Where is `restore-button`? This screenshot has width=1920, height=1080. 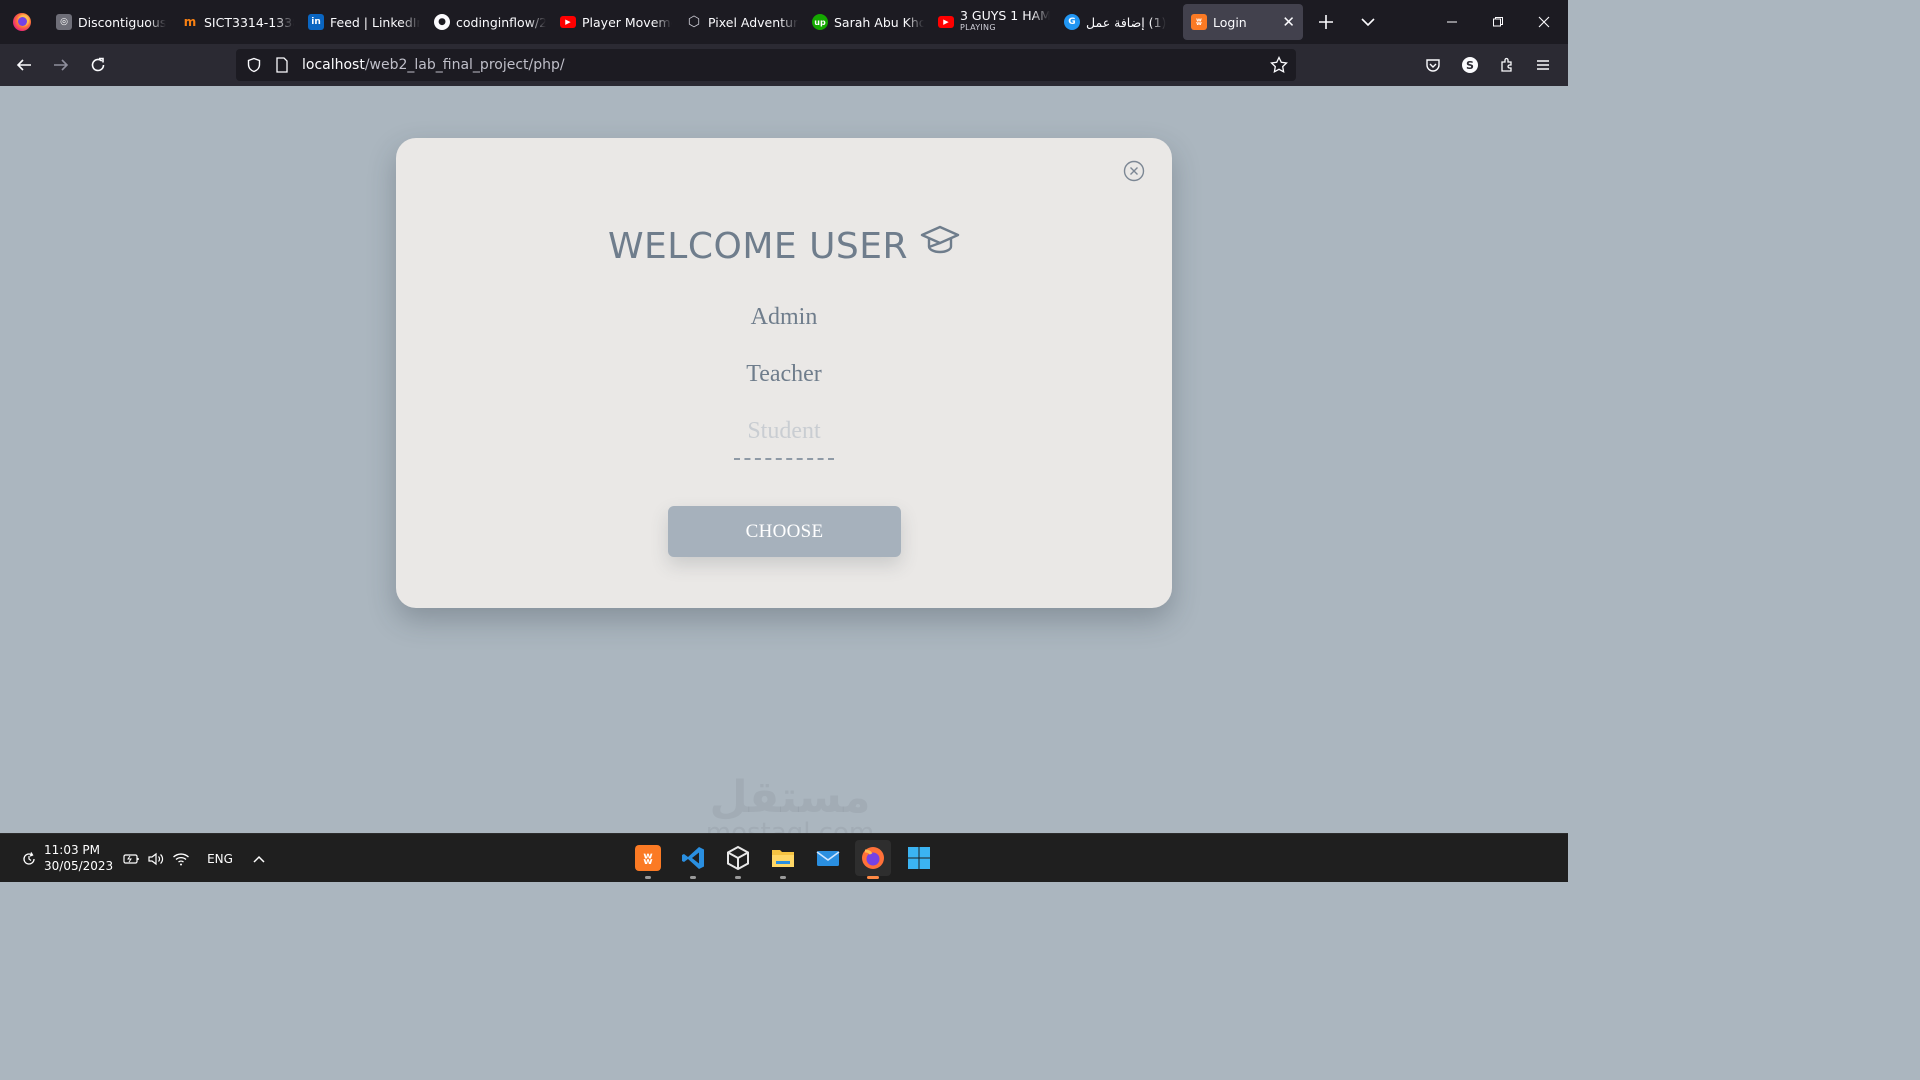
restore-button is located at coordinates (1498, 22).